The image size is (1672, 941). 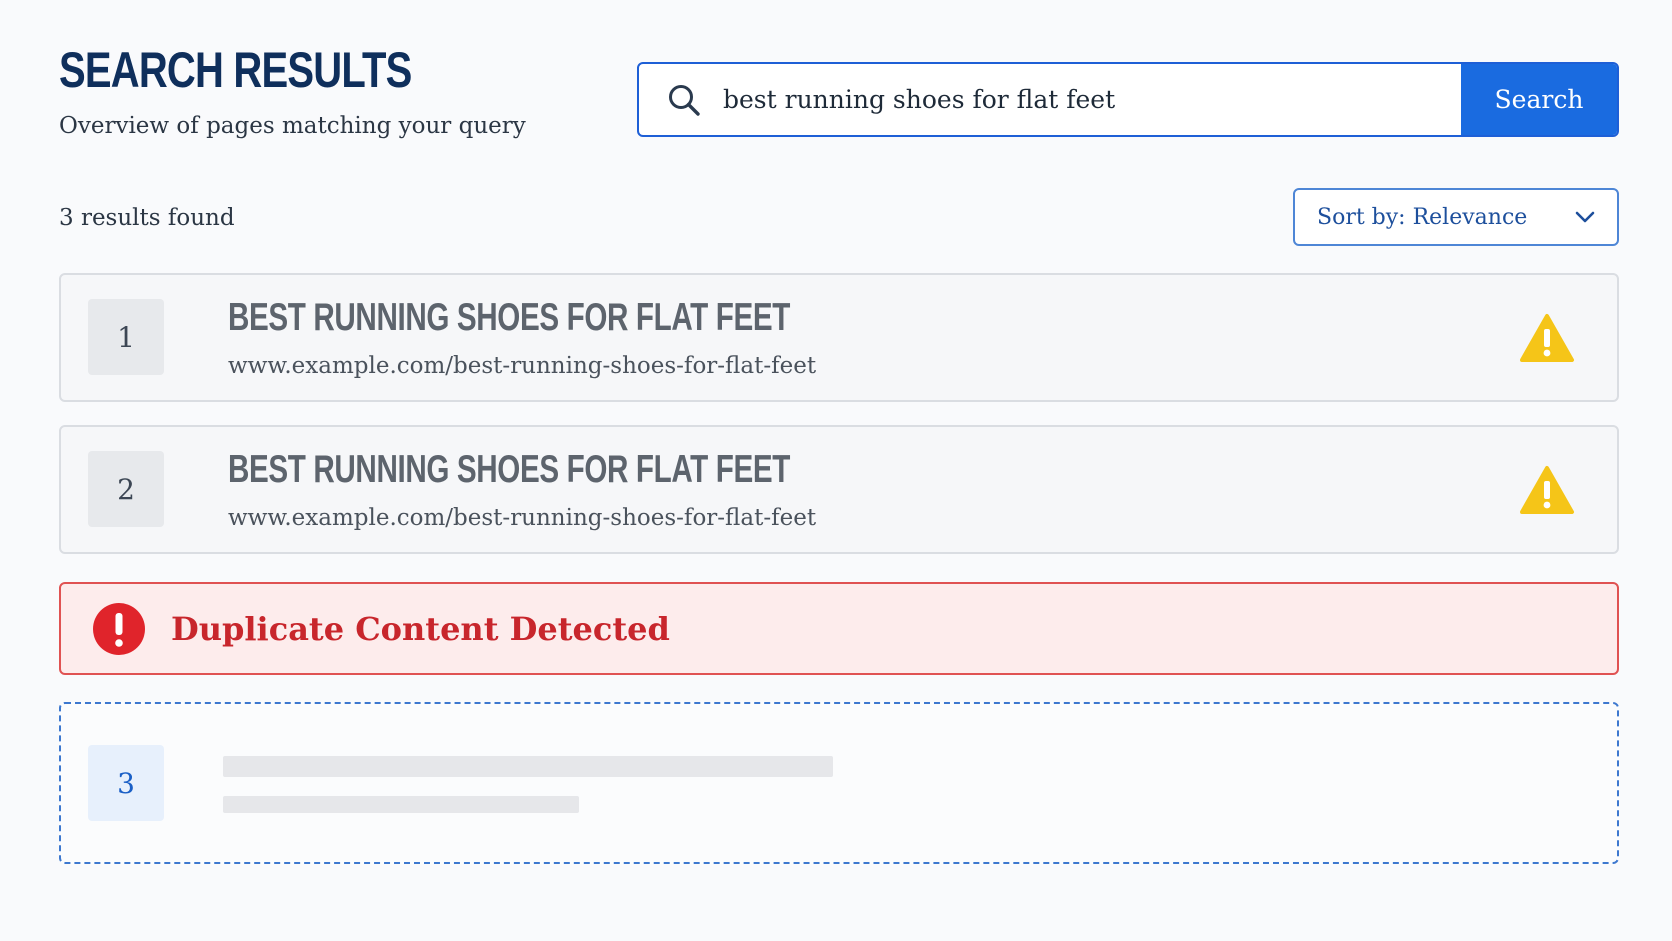 I want to click on sort-label: Sort by: Relevance, so click(x=1422, y=217).